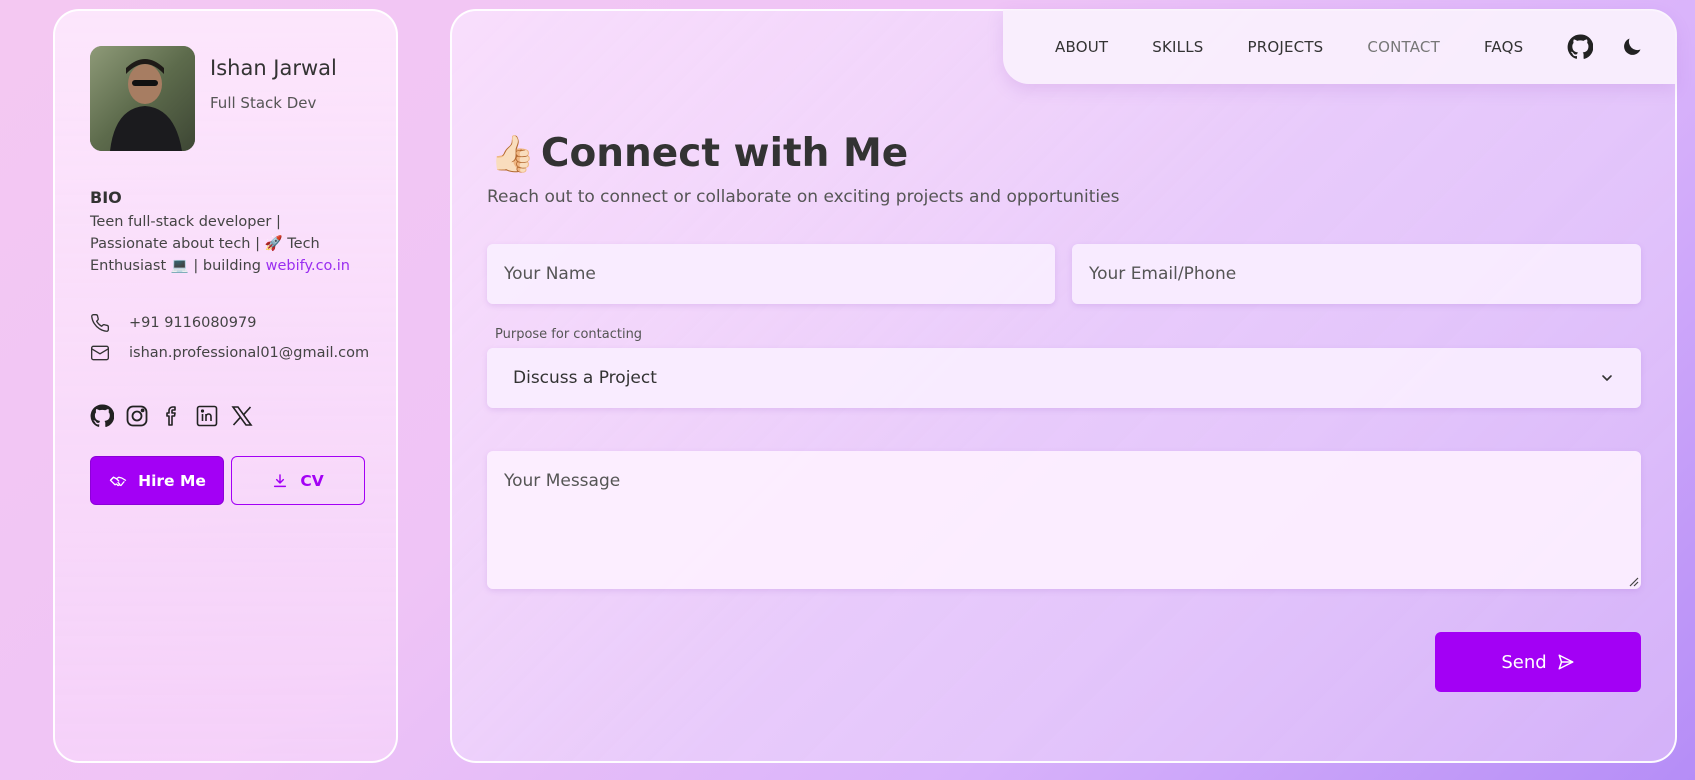 The height and width of the screenshot is (780, 1695). I want to click on social-links, so click(172, 416).